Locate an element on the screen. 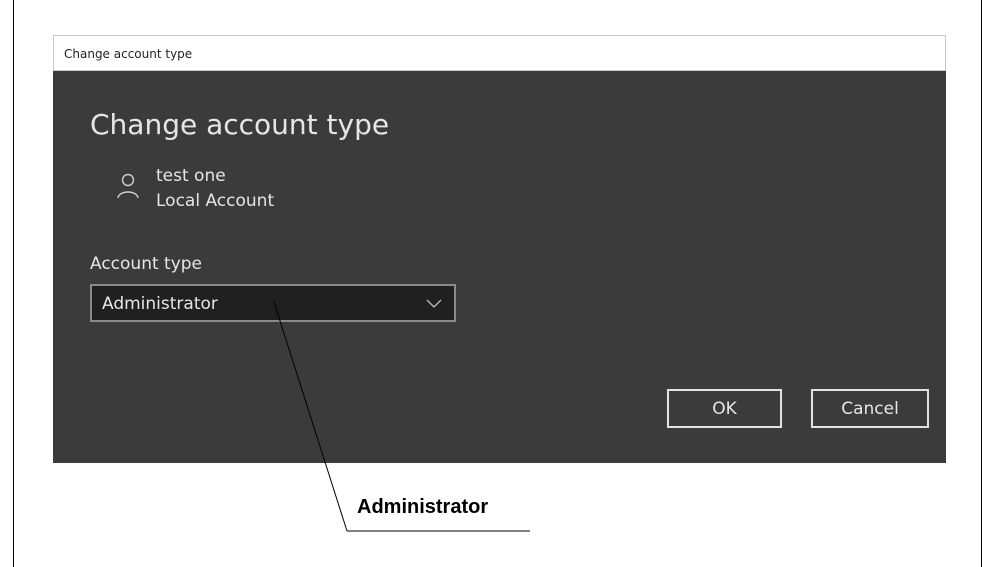 This screenshot has height=567, width=984. account-type-label: Account type is located at coordinates (146, 264).